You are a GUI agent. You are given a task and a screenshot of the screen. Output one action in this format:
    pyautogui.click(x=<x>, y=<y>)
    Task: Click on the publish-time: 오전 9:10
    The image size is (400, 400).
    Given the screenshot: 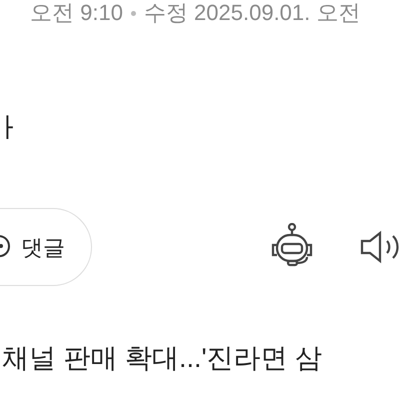 What is the action you would take?
    pyautogui.click(x=76, y=13)
    